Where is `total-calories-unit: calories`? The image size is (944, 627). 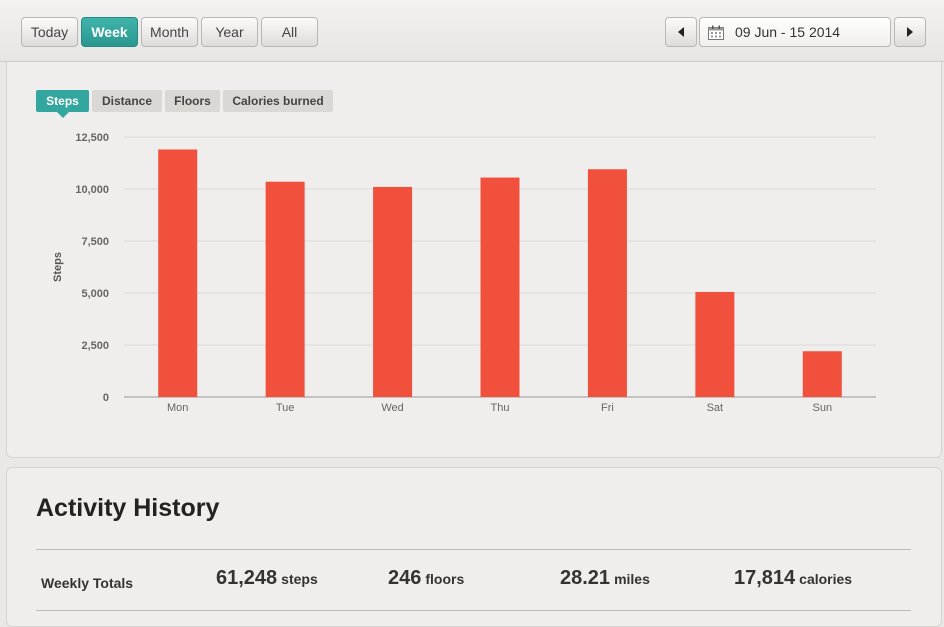
total-calories-unit: calories is located at coordinates (826, 579).